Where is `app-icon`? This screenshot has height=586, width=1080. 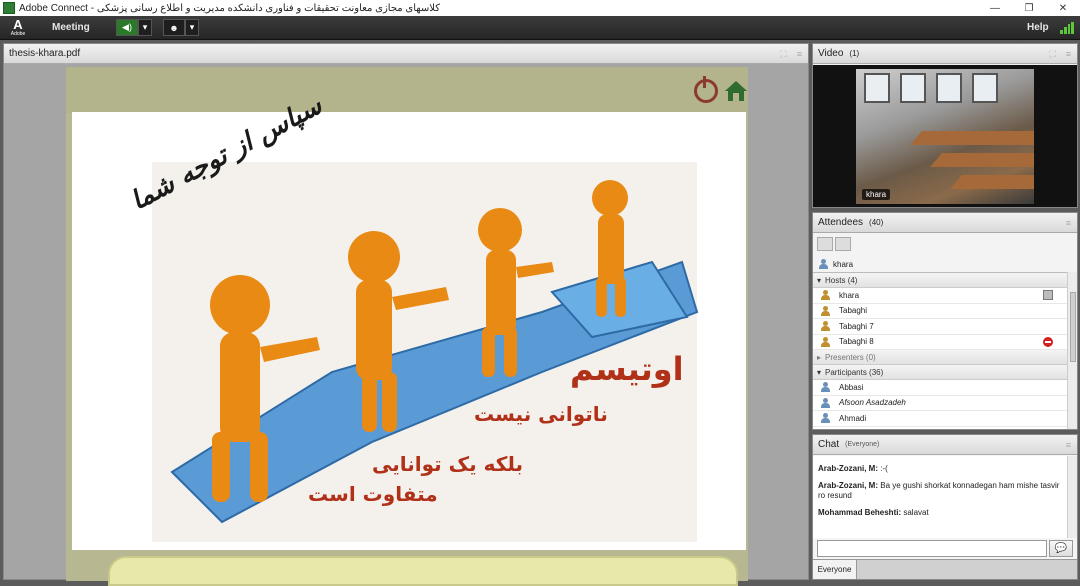
app-icon is located at coordinates (9, 8).